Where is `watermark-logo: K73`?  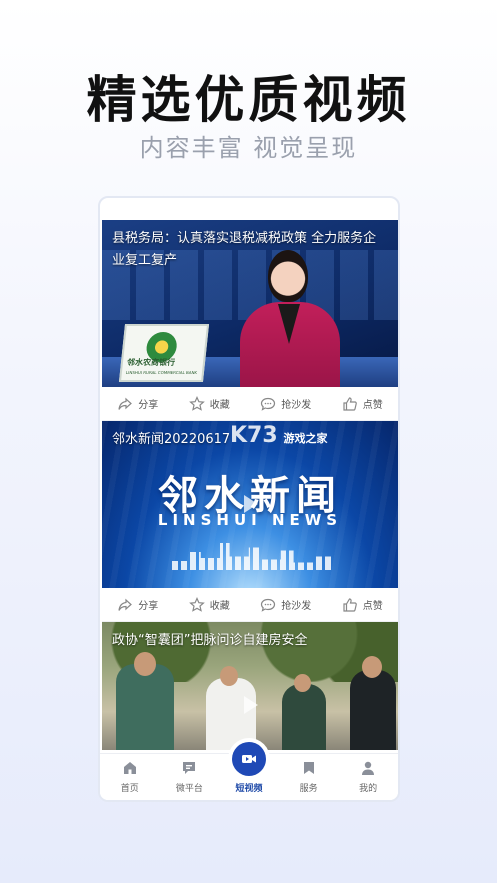 watermark-logo: K73 is located at coordinates (254, 435).